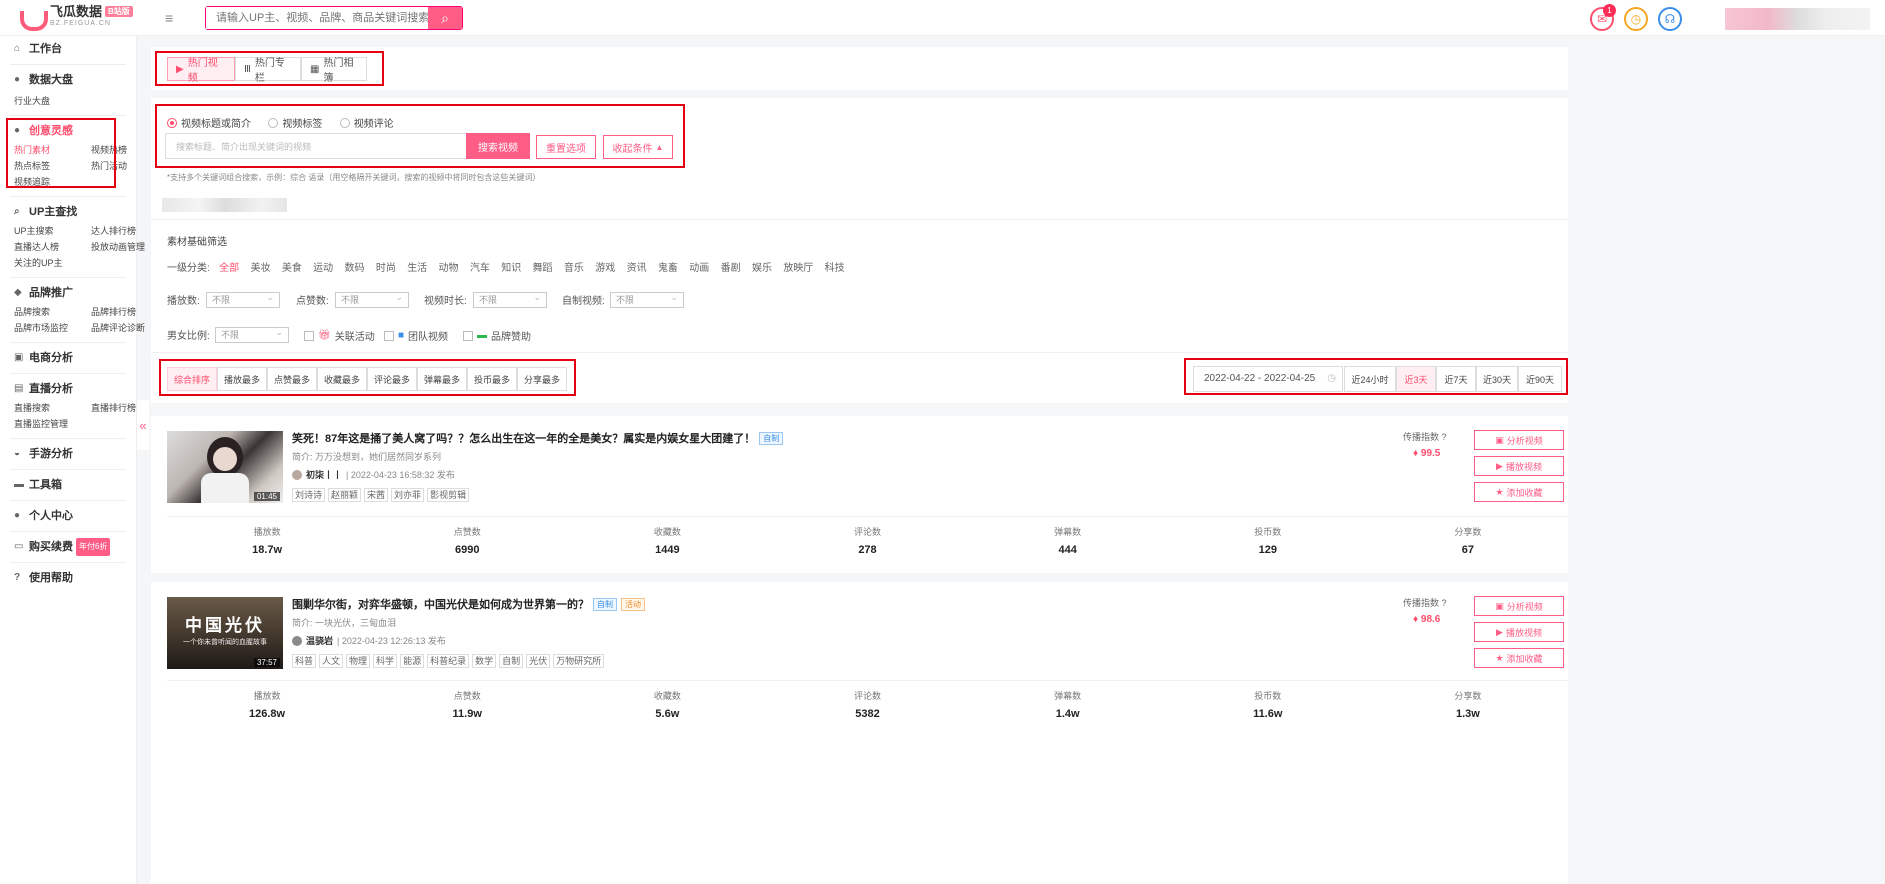  Describe the element at coordinates (638, 147) in the screenshot. I see `collapse-conditions-button: 收起条件 ▲` at that location.